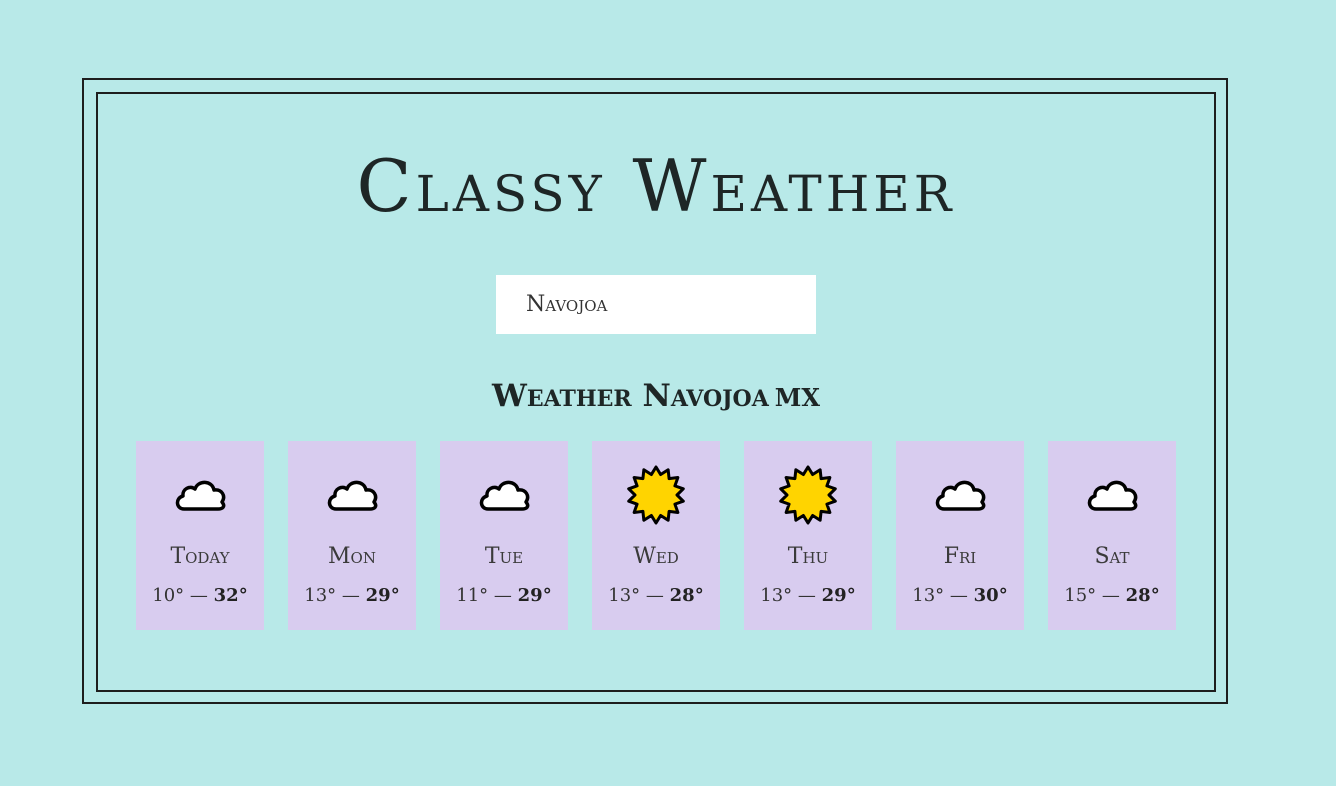  What do you see at coordinates (504, 556) in the screenshot?
I see `day-label: Tue` at bounding box center [504, 556].